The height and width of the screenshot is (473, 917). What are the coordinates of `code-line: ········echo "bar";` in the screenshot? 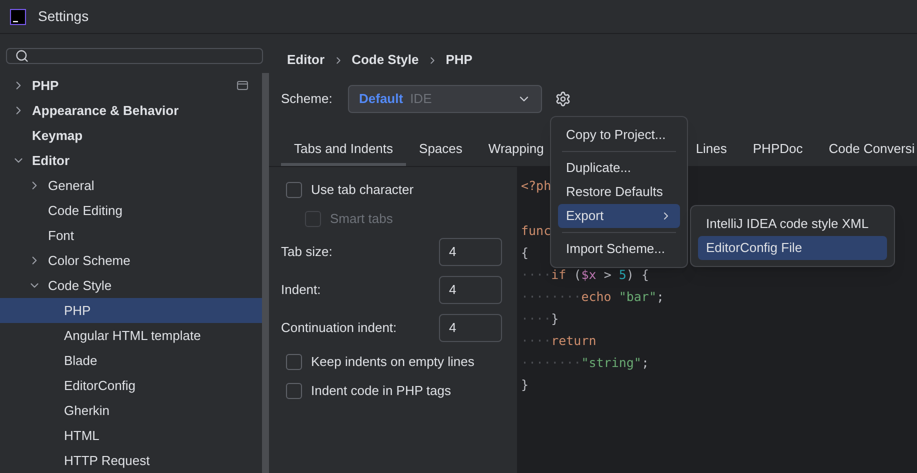 It's located at (592, 297).